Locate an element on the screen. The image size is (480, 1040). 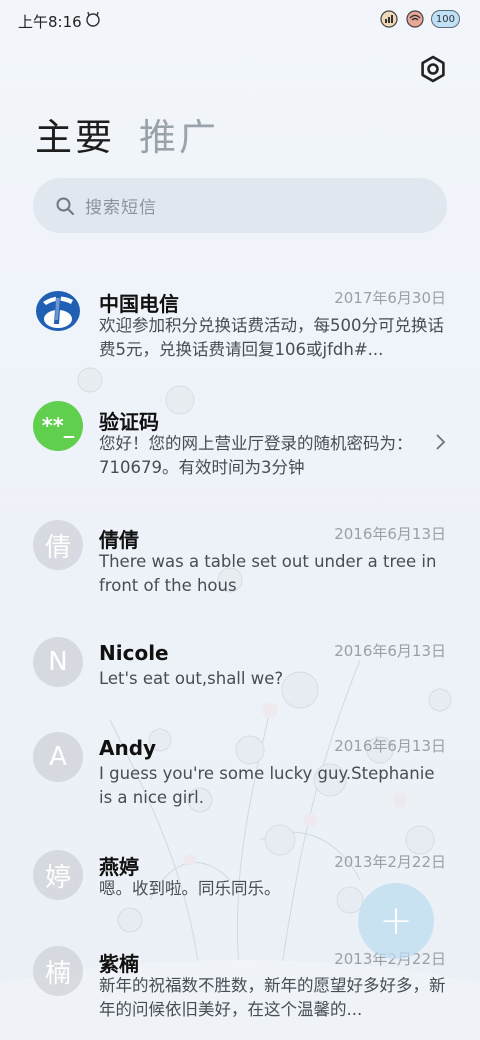
search-placeholder: 搜索短信 is located at coordinates (121, 208).